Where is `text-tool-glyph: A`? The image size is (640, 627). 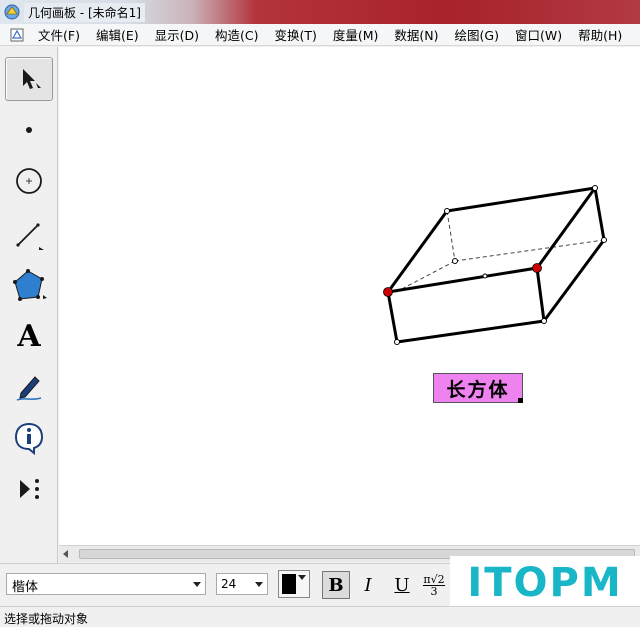 text-tool-glyph: A is located at coordinates (29, 336).